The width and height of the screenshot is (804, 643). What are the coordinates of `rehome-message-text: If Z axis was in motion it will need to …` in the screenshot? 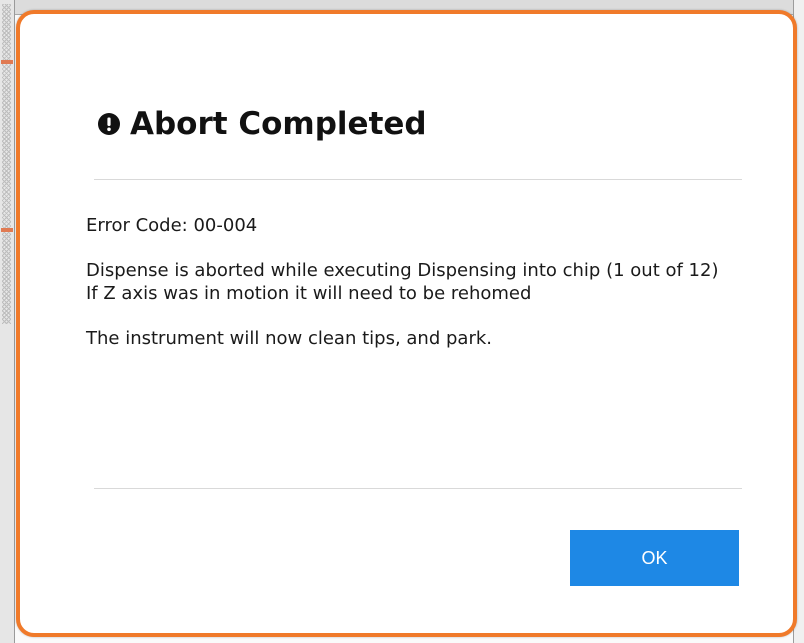 It's located at (309, 293).